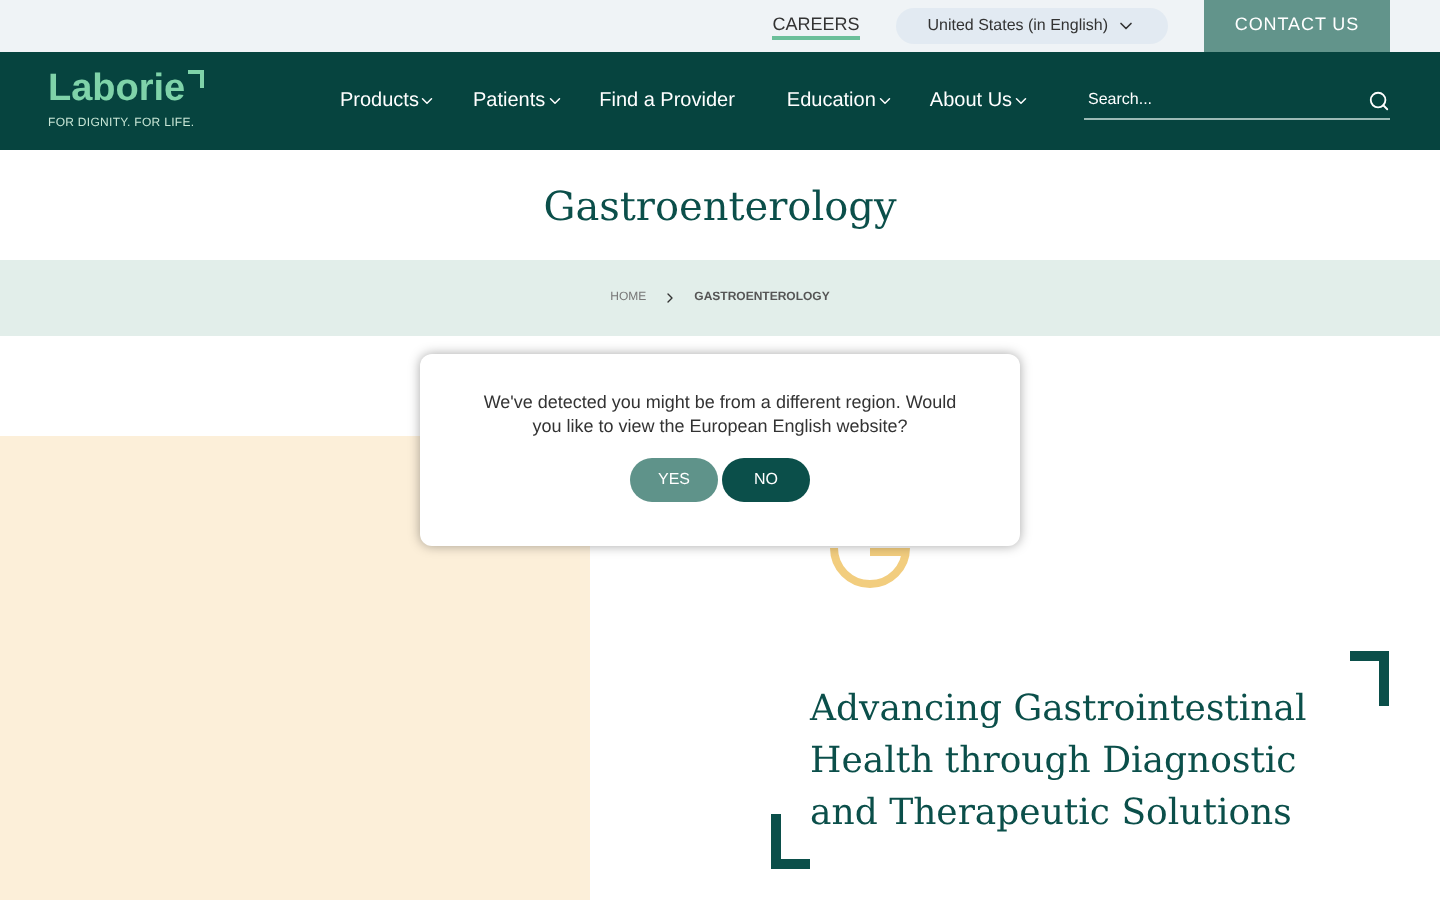 This screenshot has width=1440, height=900. I want to click on search-icon, so click(1379, 100).